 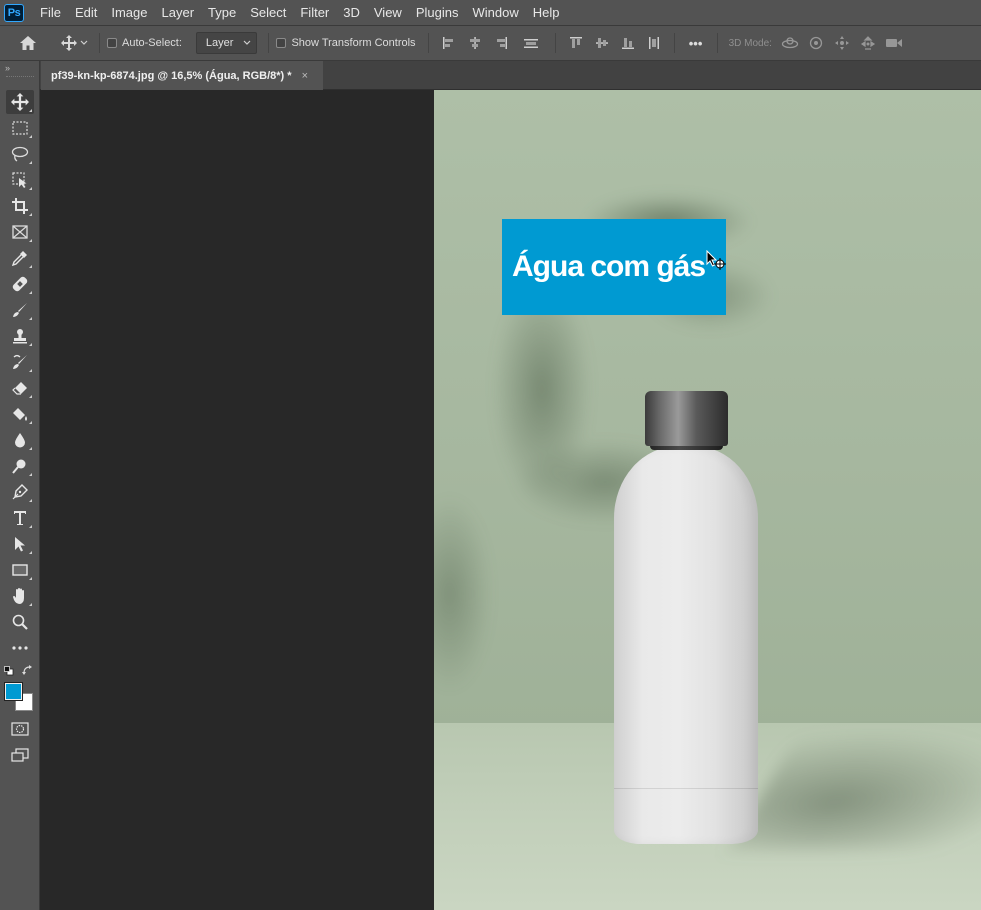 What do you see at coordinates (281, 43) in the screenshot?
I see `transform-controls-check-box` at bounding box center [281, 43].